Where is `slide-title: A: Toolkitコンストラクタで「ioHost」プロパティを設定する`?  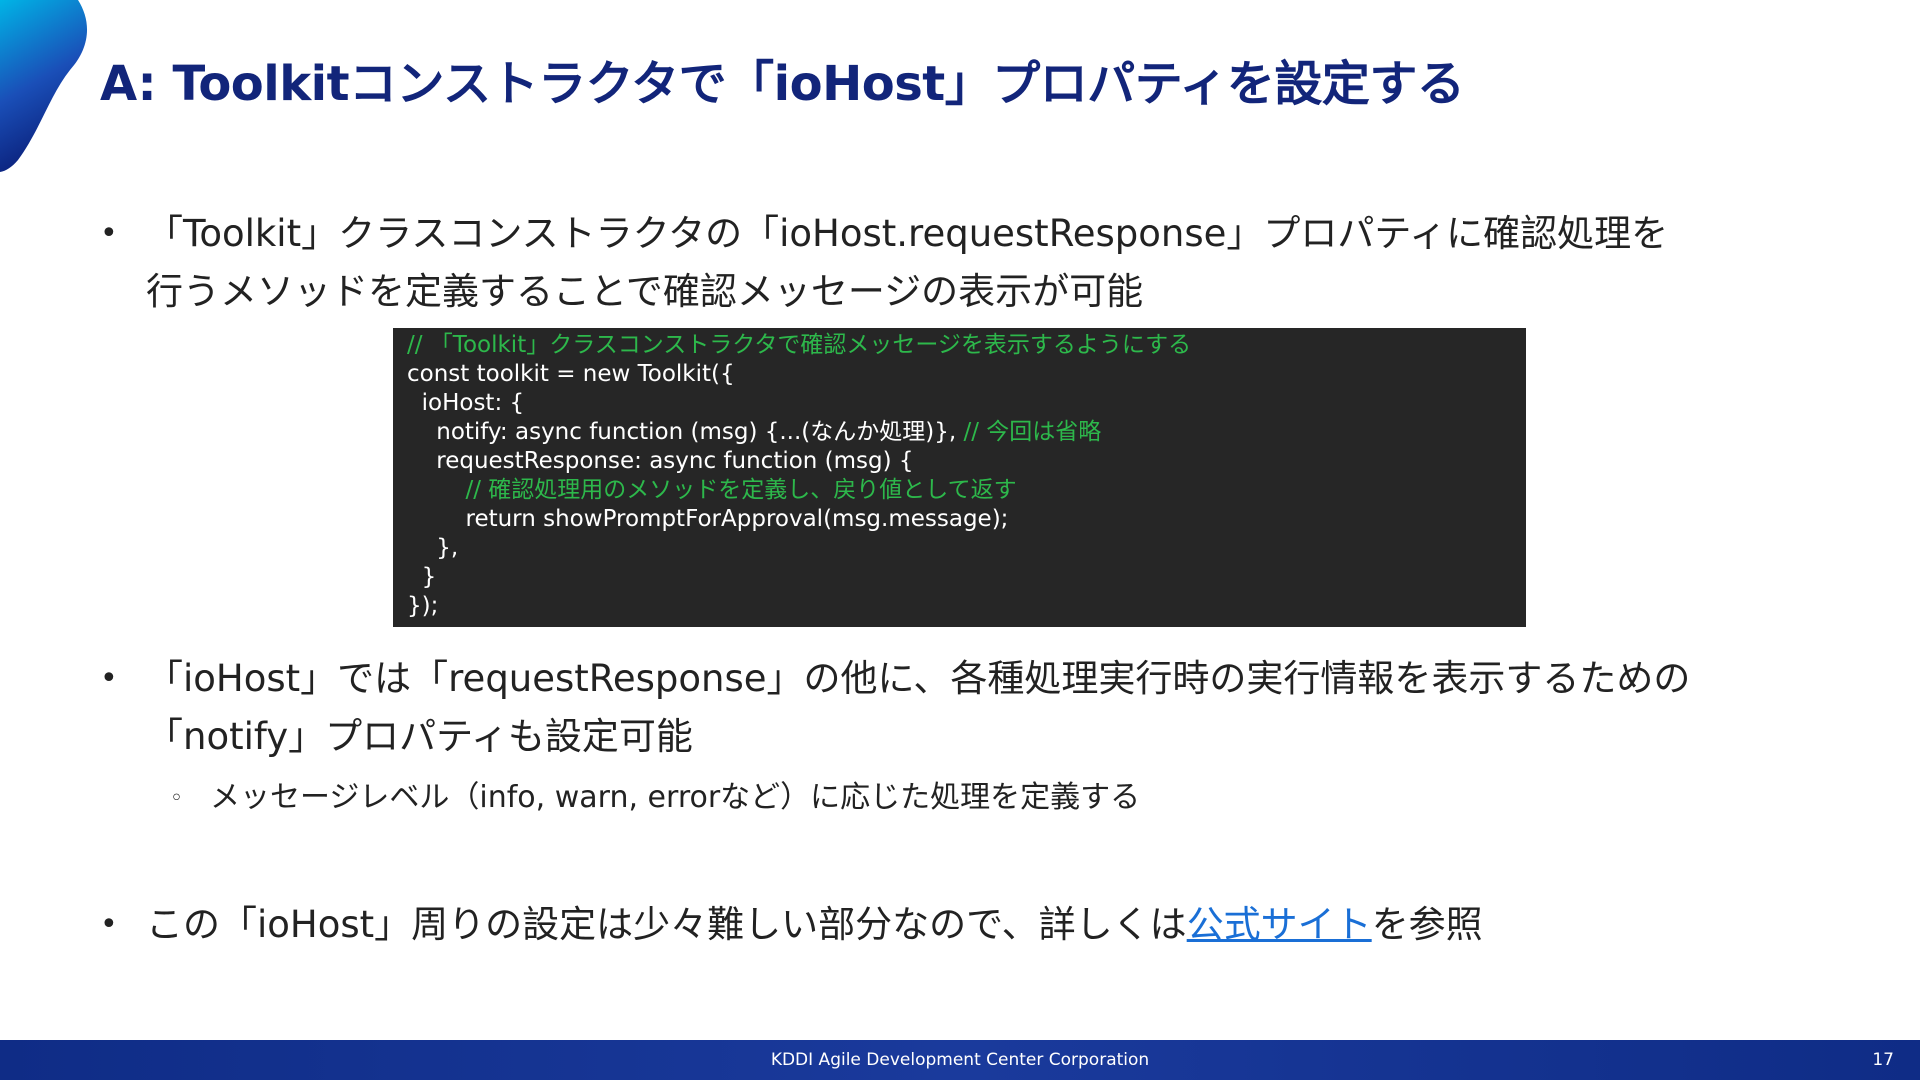
slide-title: A: Toolkitコンストラクタで「ioHost」プロパティを設定する is located at coordinates (782, 84).